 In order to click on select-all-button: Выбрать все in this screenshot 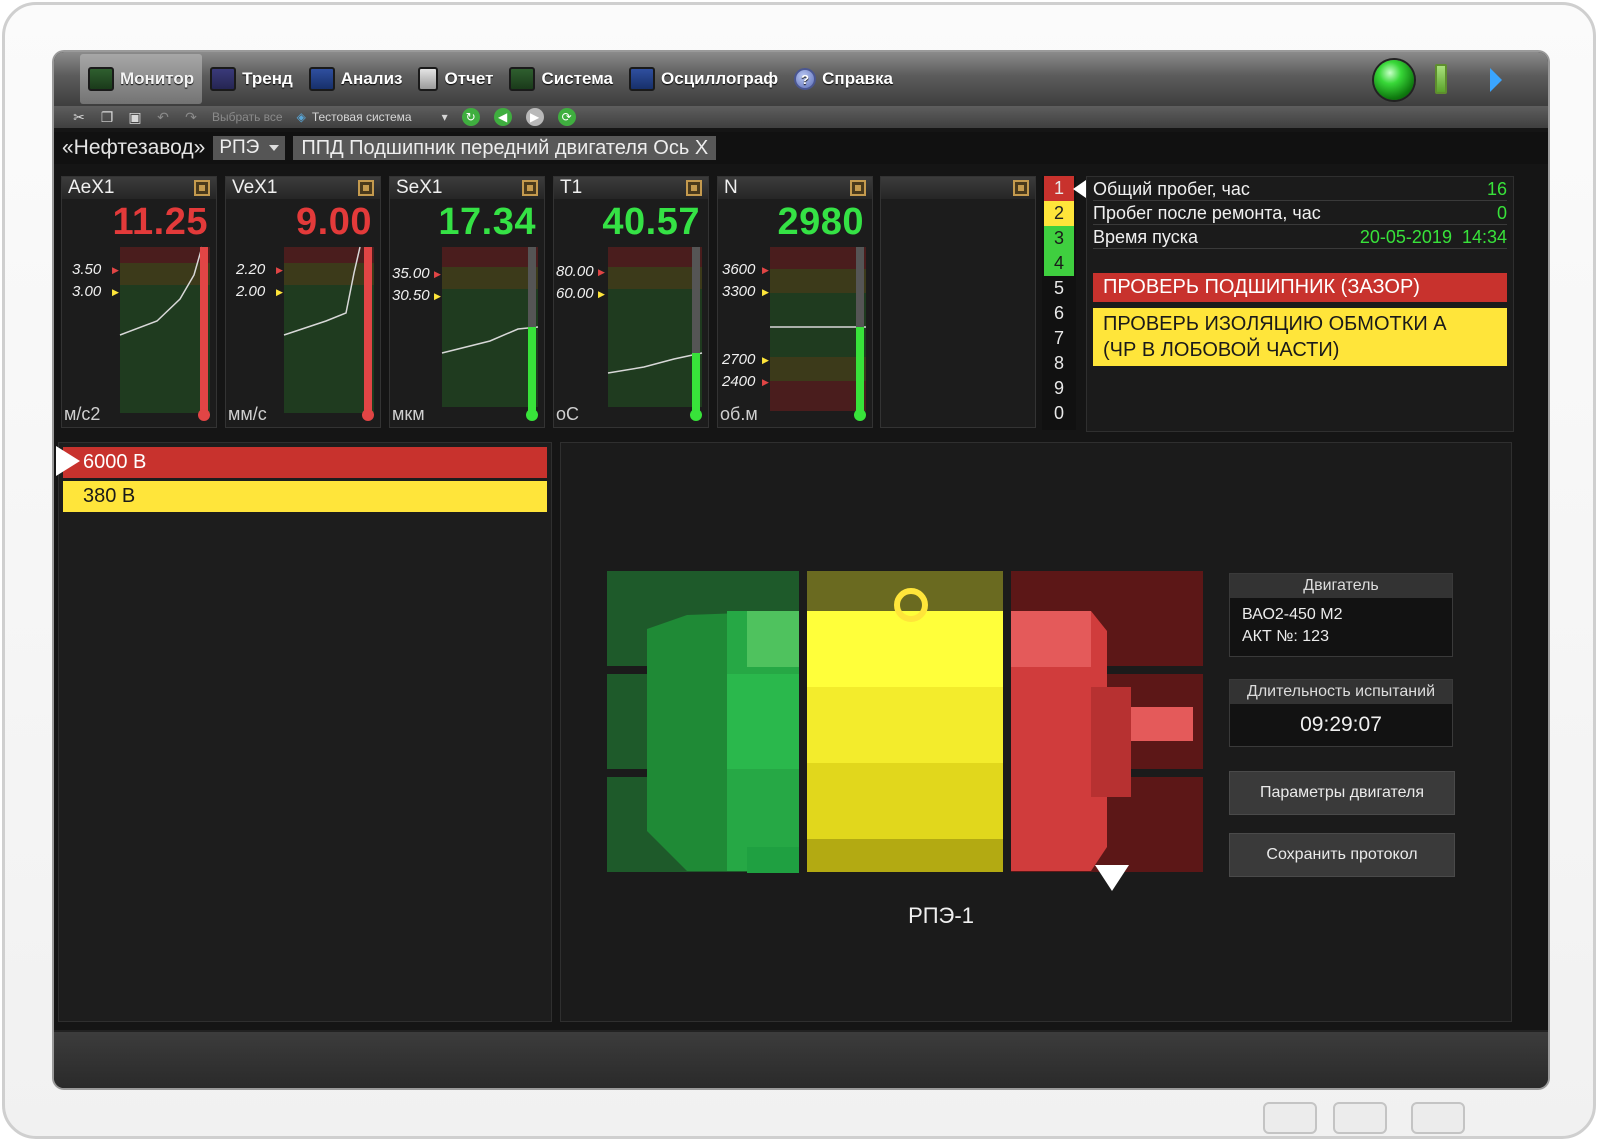, I will do `click(247, 117)`.